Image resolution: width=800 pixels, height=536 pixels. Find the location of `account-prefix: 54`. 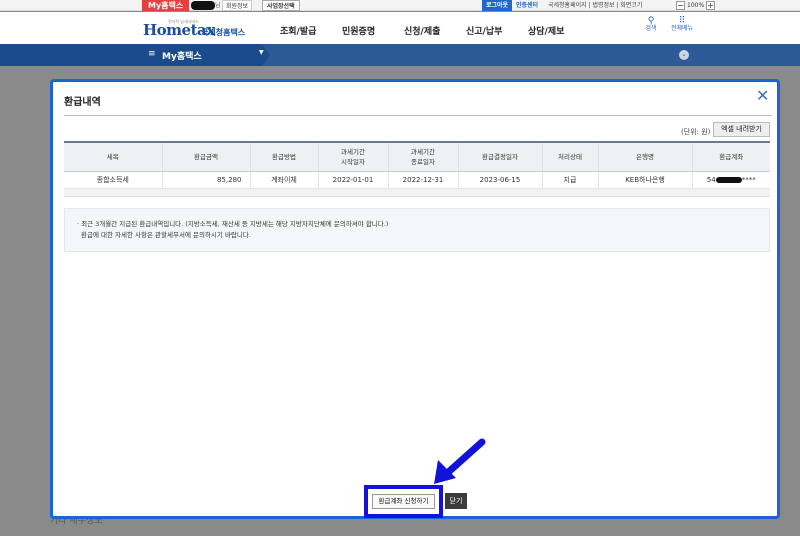

account-prefix: 54 is located at coordinates (711, 179).